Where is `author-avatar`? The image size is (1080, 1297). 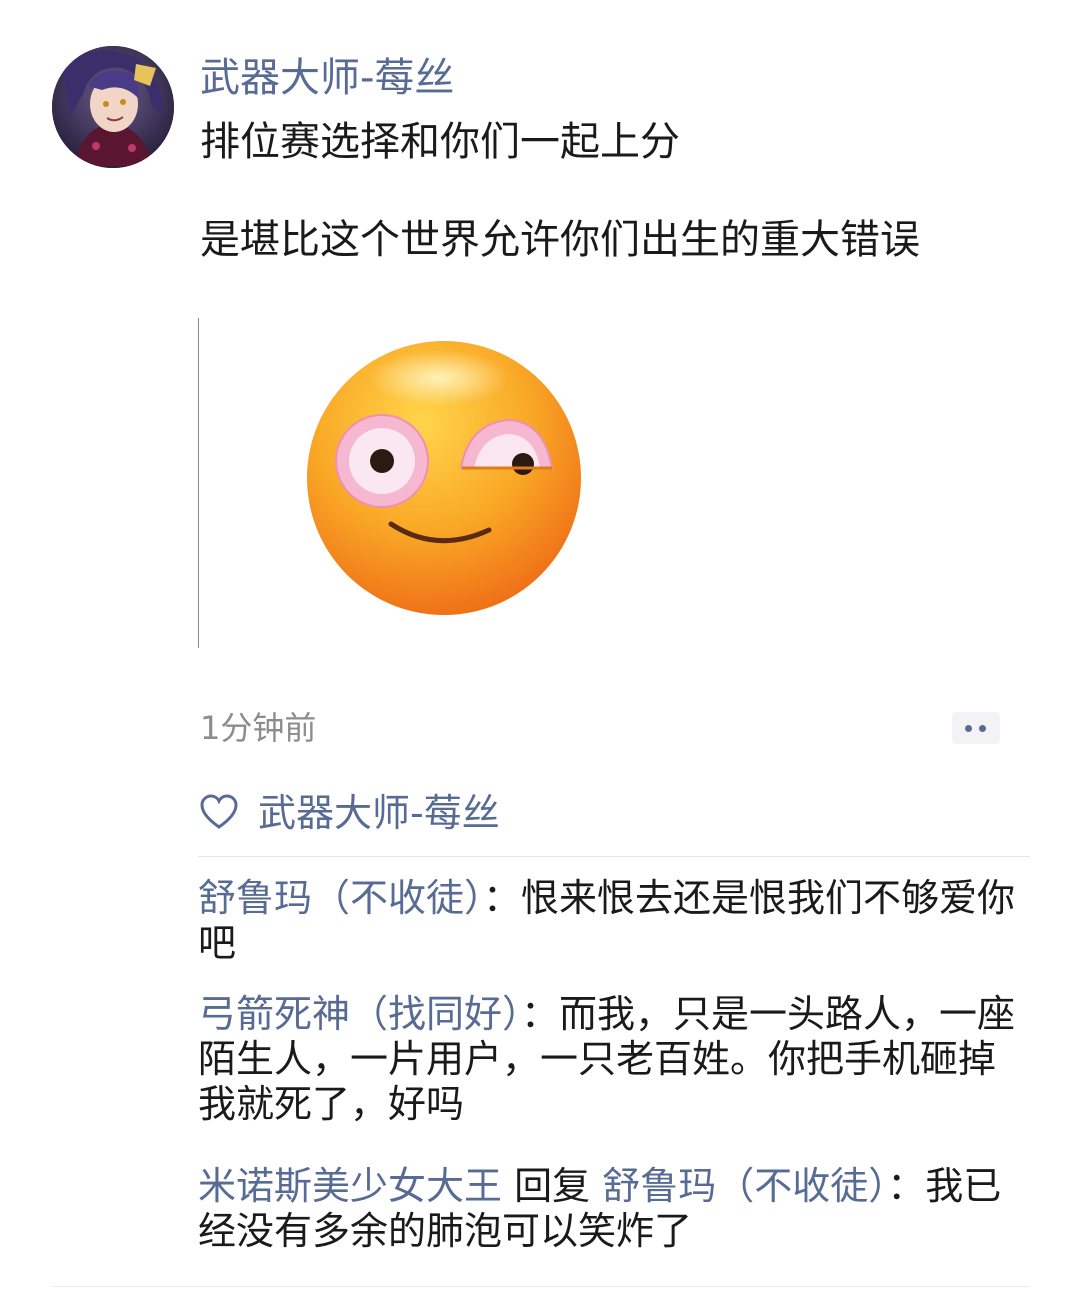
author-avatar is located at coordinates (113, 107).